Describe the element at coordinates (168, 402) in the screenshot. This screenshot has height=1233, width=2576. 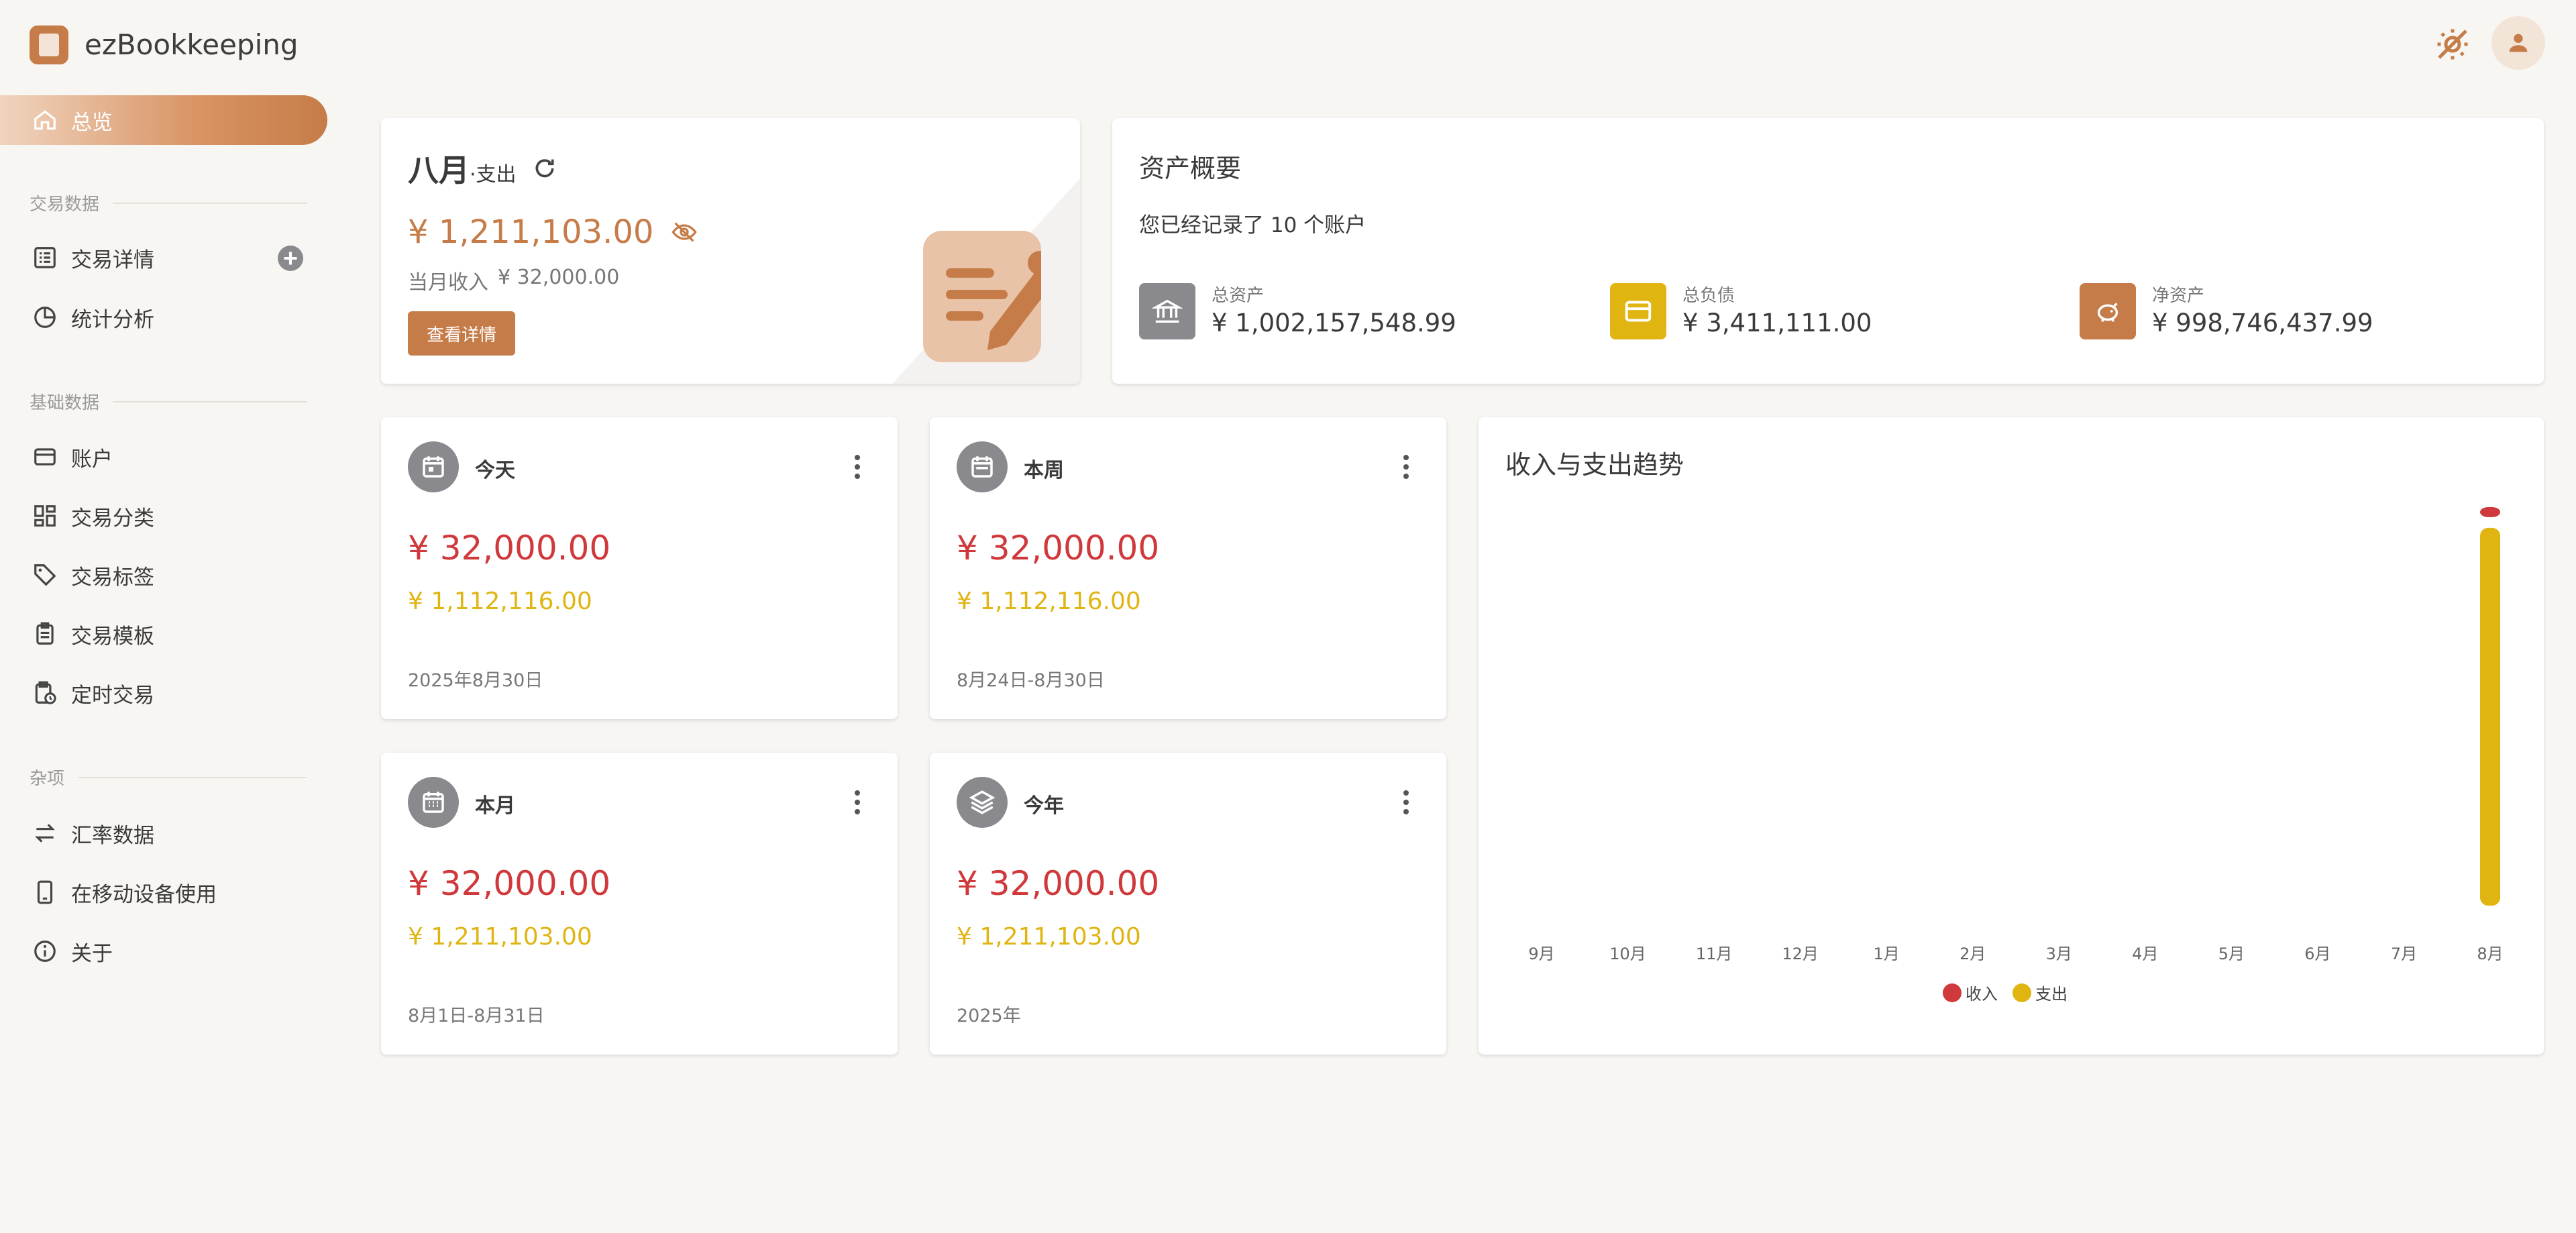
I see `section-basic-data: 基础数据` at that location.